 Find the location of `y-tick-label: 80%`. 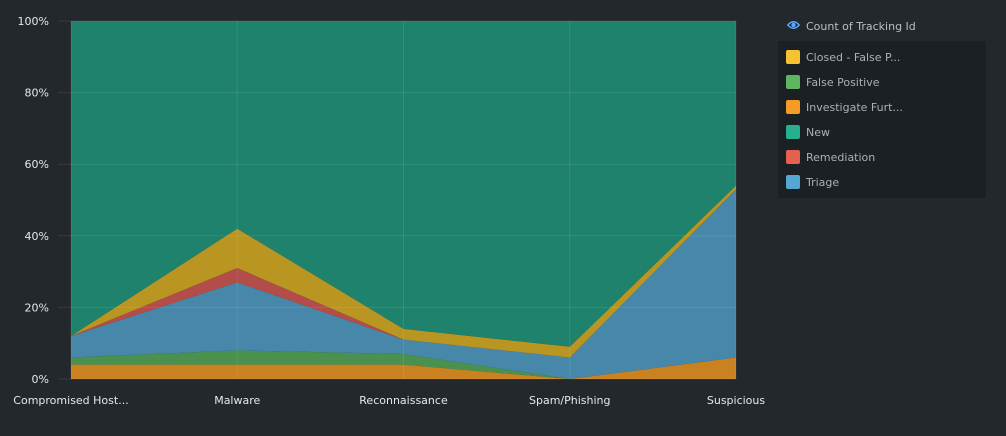

y-tick-label: 80% is located at coordinates (37, 93).